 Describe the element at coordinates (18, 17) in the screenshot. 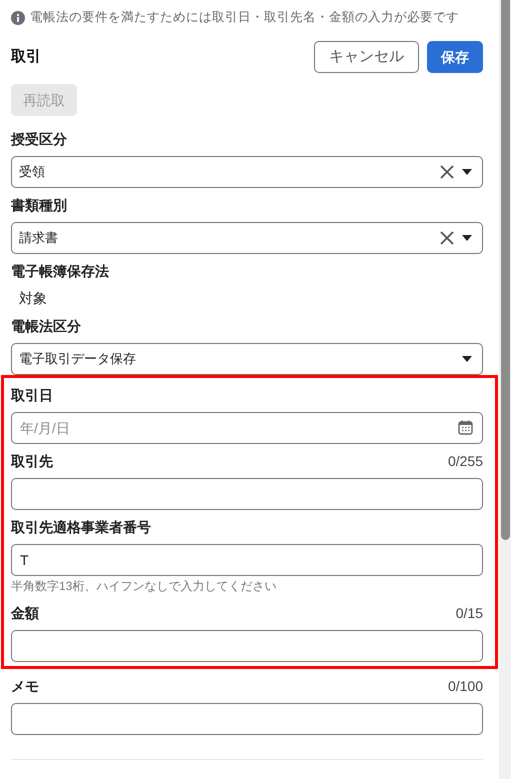

I see `info-icon` at that location.